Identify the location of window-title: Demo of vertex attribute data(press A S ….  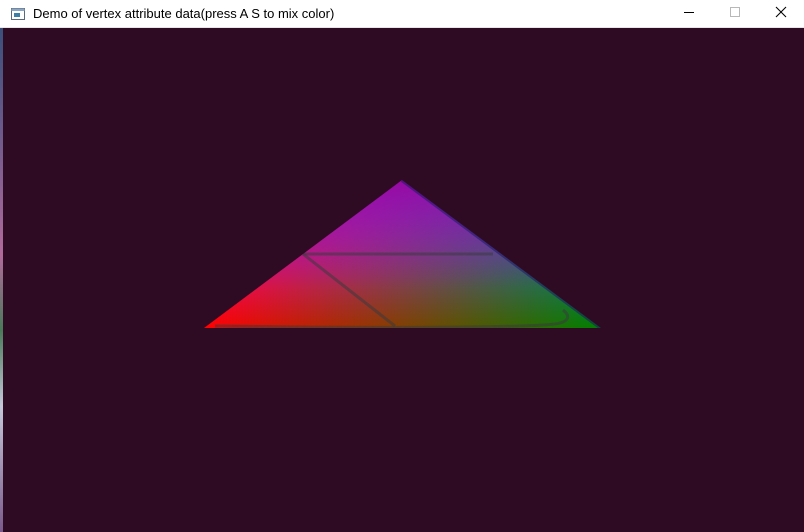
(184, 13).